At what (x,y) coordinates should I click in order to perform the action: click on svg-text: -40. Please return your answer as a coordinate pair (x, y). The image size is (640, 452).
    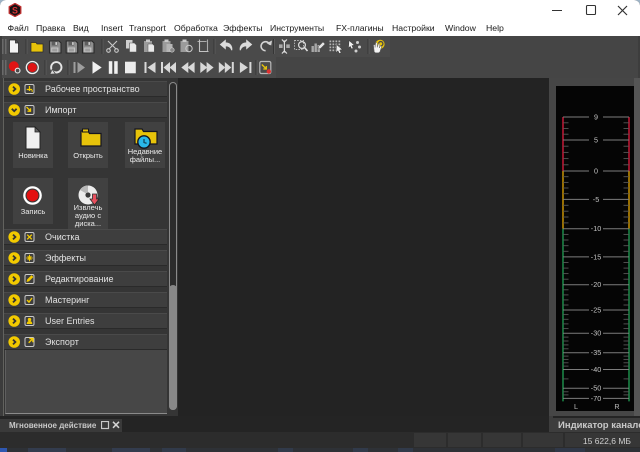
    Looking at the image, I should click on (596, 369).